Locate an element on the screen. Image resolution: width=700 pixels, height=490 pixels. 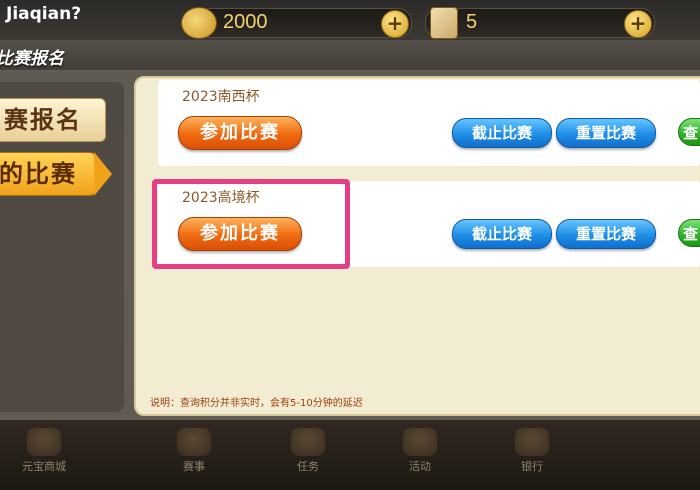
top-bar: Jiaqian? 2000 + 5 + is located at coordinates (350, 21).